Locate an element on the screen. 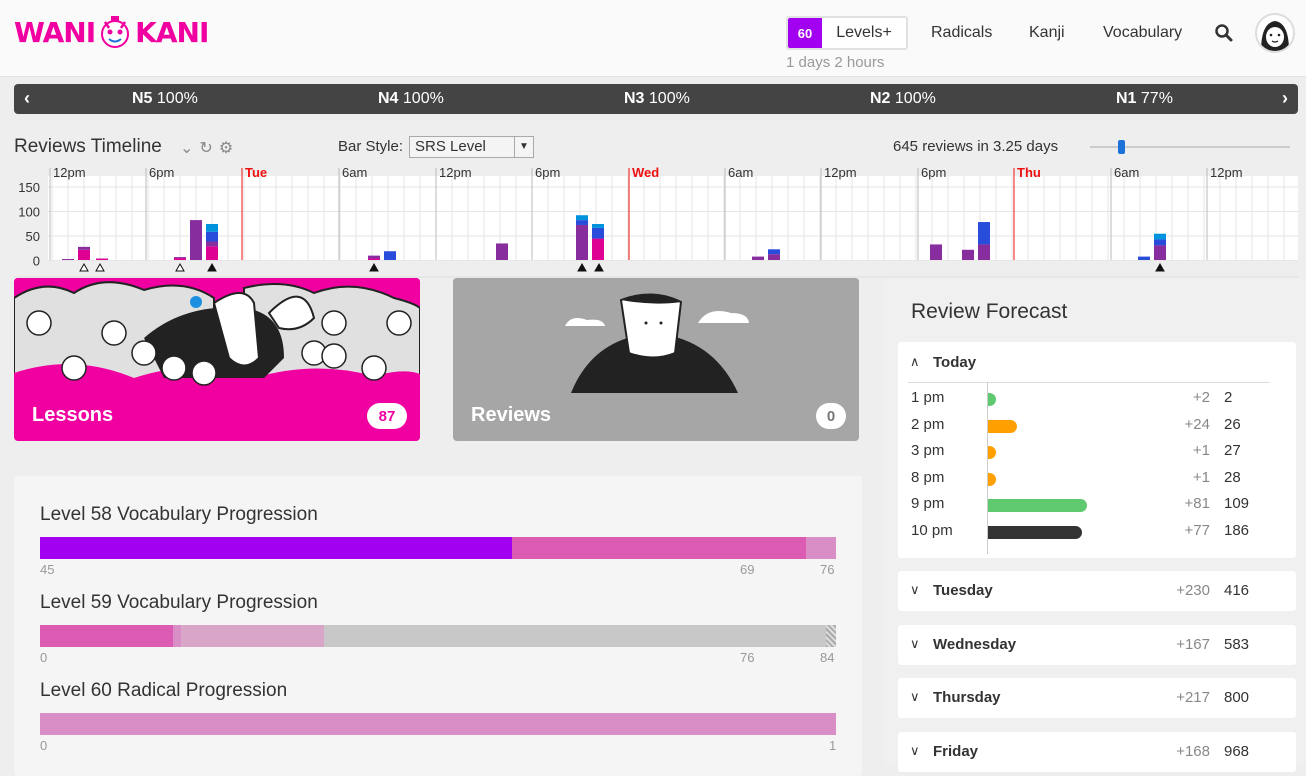  nav-radicals: Radicals is located at coordinates (961, 33).